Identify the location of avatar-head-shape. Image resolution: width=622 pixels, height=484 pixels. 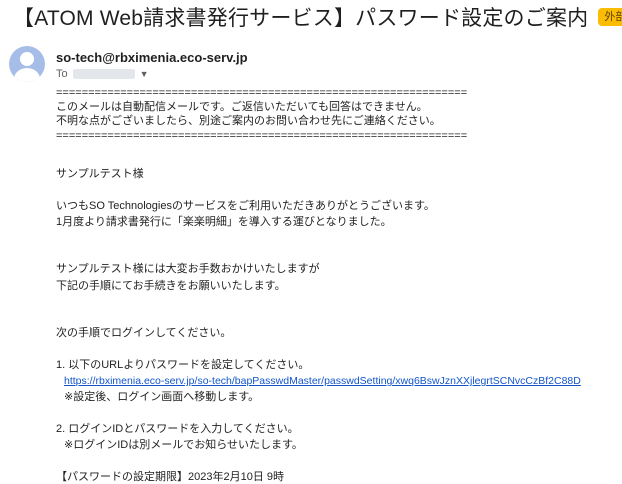
(27, 59).